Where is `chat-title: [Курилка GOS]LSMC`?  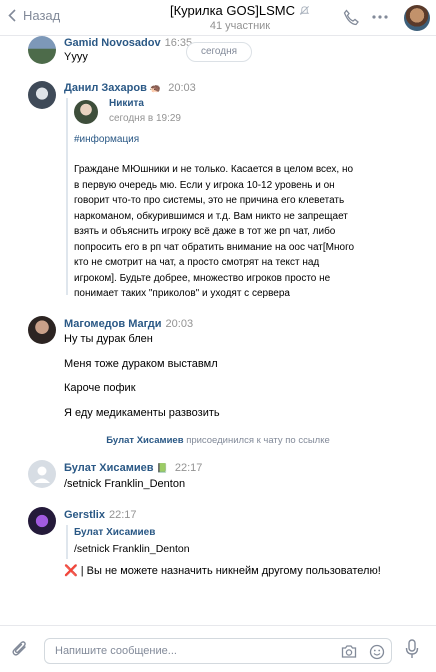 chat-title: [Курилка GOS]LSMC is located at coordinates (232, 10).